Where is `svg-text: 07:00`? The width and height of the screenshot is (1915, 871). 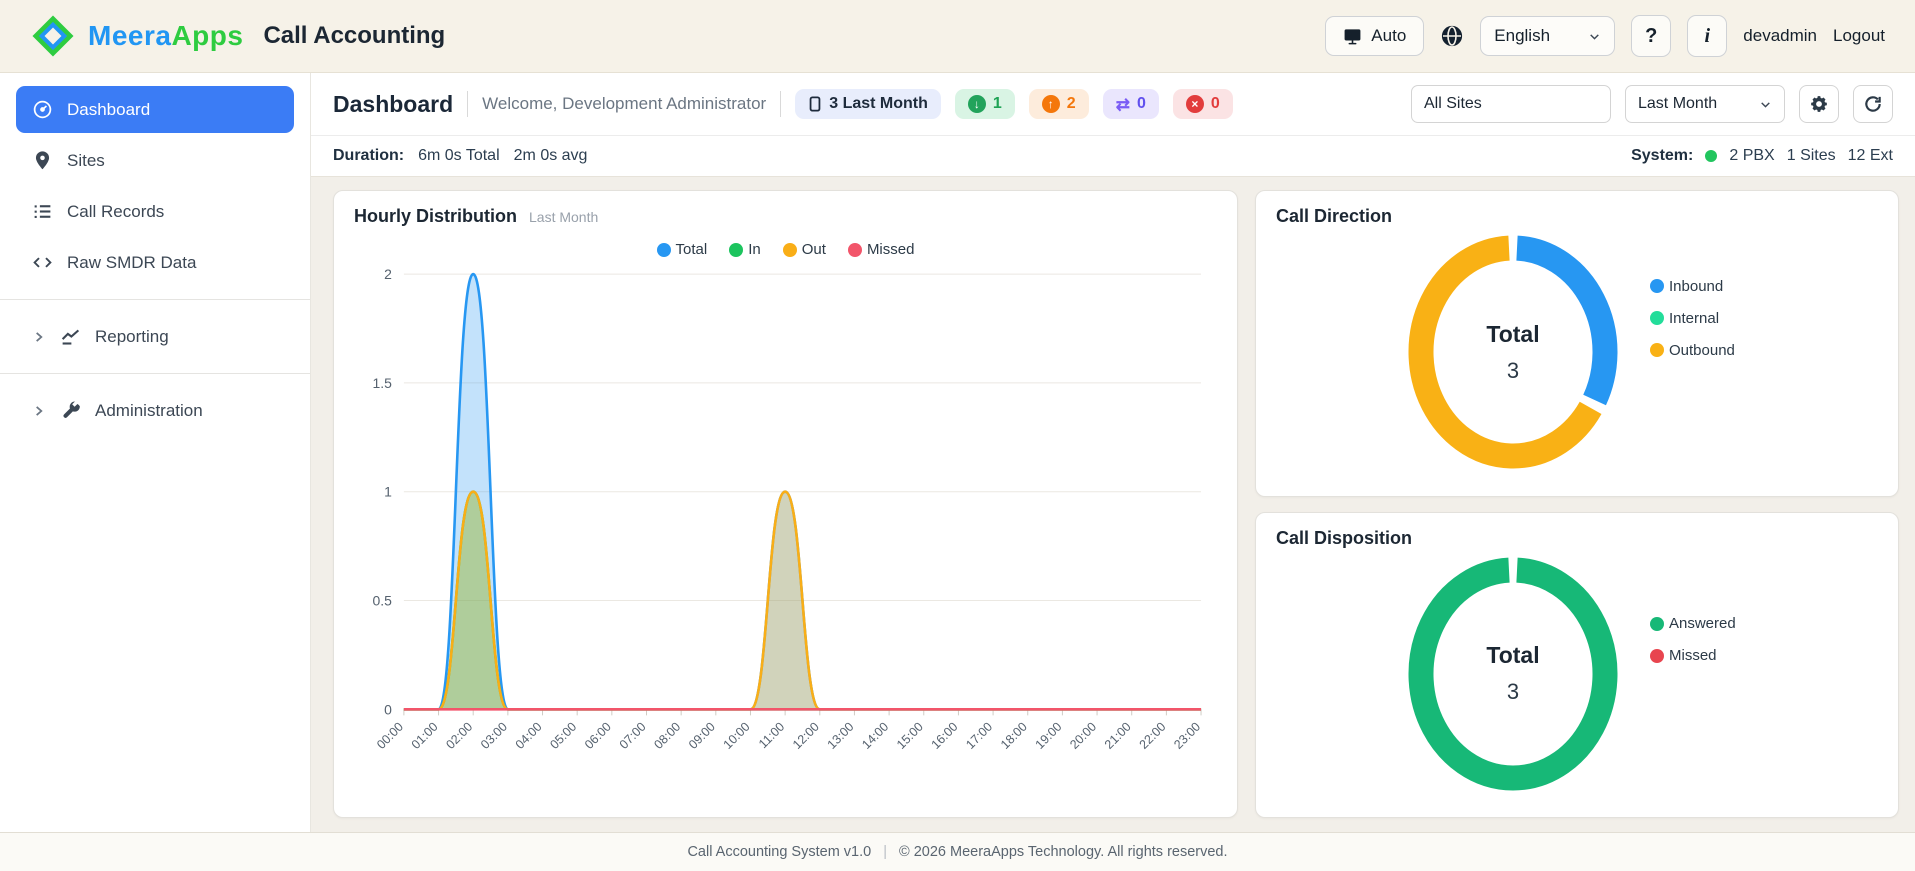
svg-text: 07:00 is located at coordinates (633, 736).